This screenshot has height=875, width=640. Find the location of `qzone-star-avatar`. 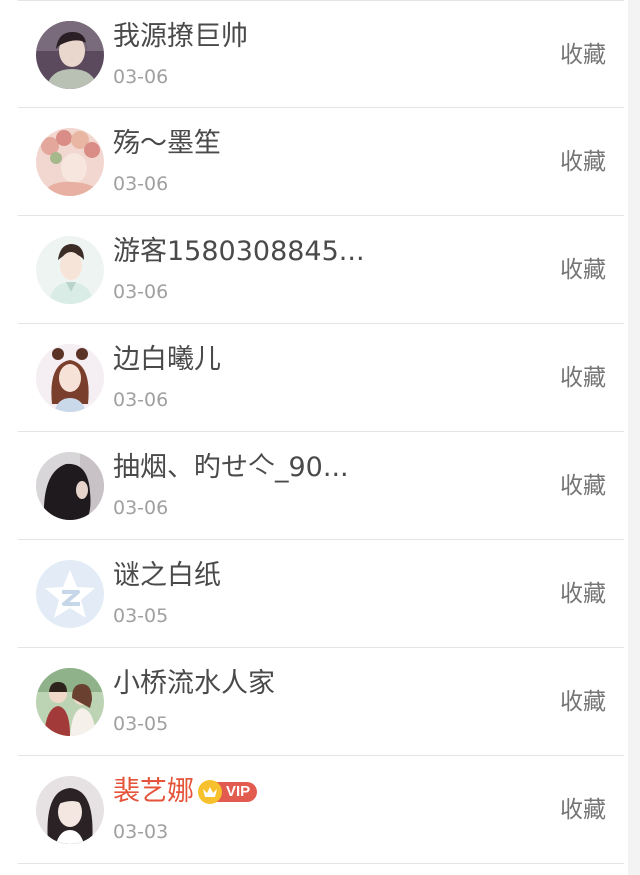

qzone-star-avatar is located at coordinates (70, 594).